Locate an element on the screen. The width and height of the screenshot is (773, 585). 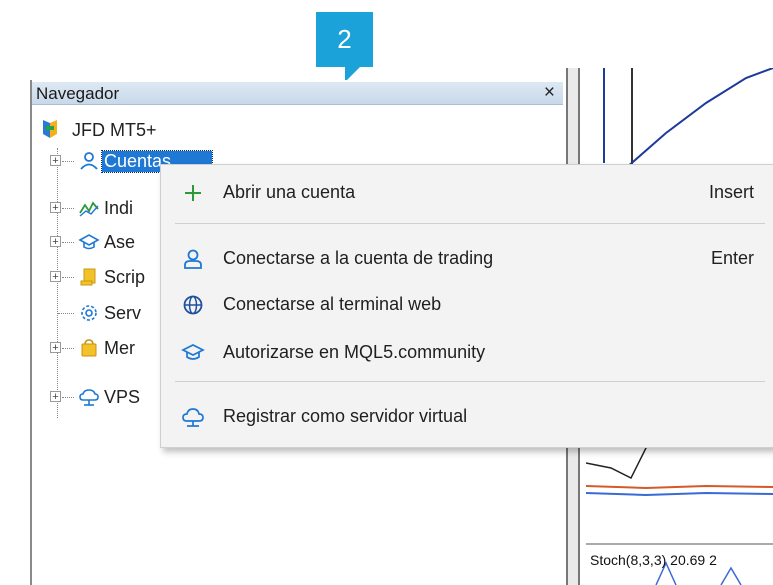
menu-item-connect-web-terminal: Conectarse al terminal web is located at coordinates (467, 305).